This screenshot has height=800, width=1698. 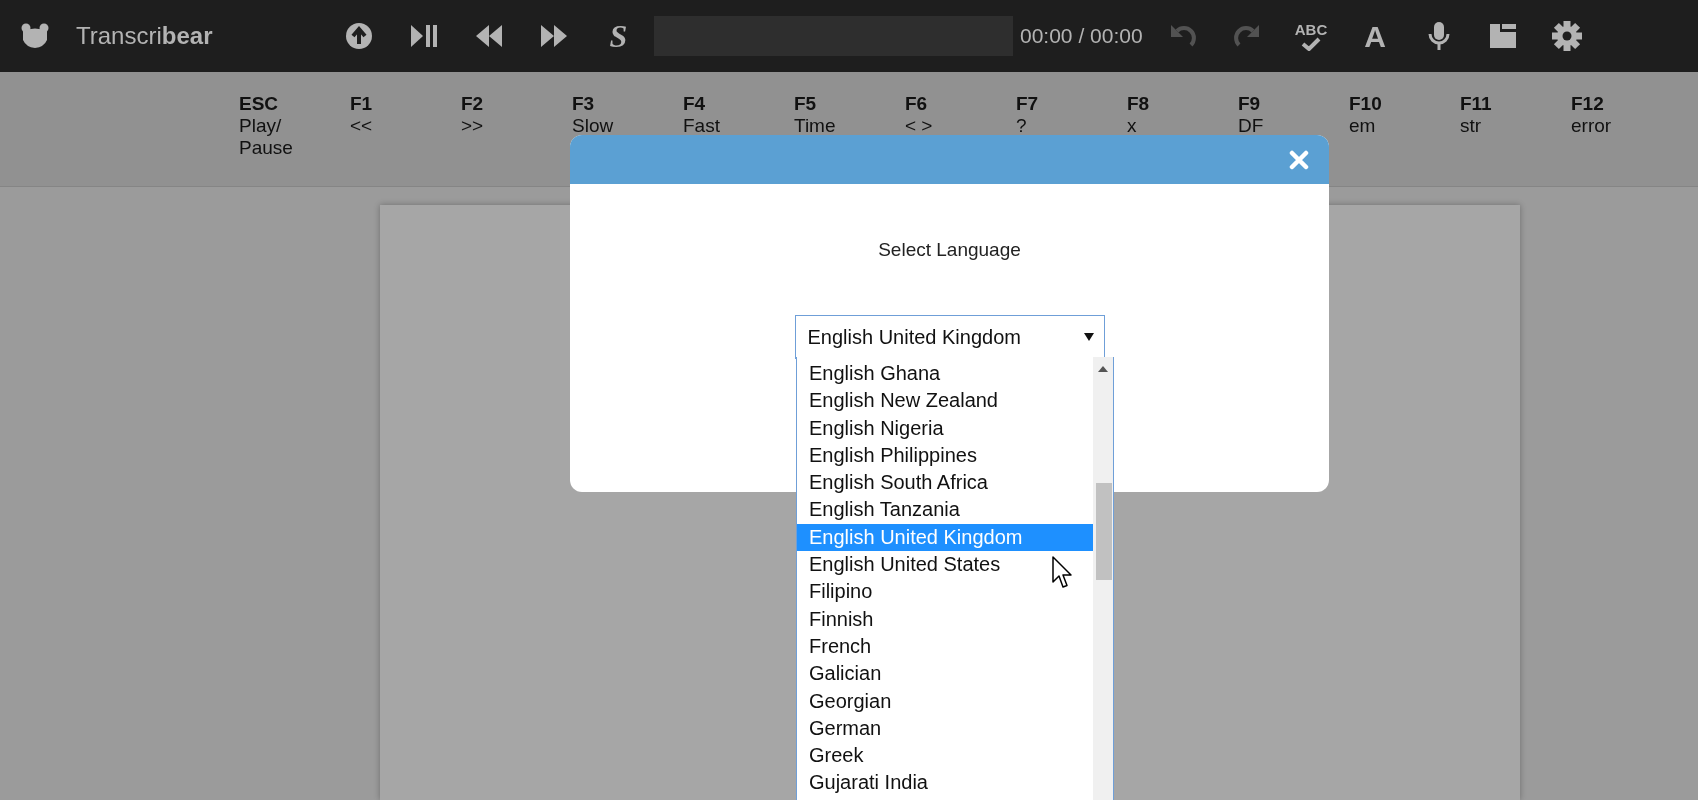 I want to click on dialog-prompt: Select Language, so click(x=949, y=250).